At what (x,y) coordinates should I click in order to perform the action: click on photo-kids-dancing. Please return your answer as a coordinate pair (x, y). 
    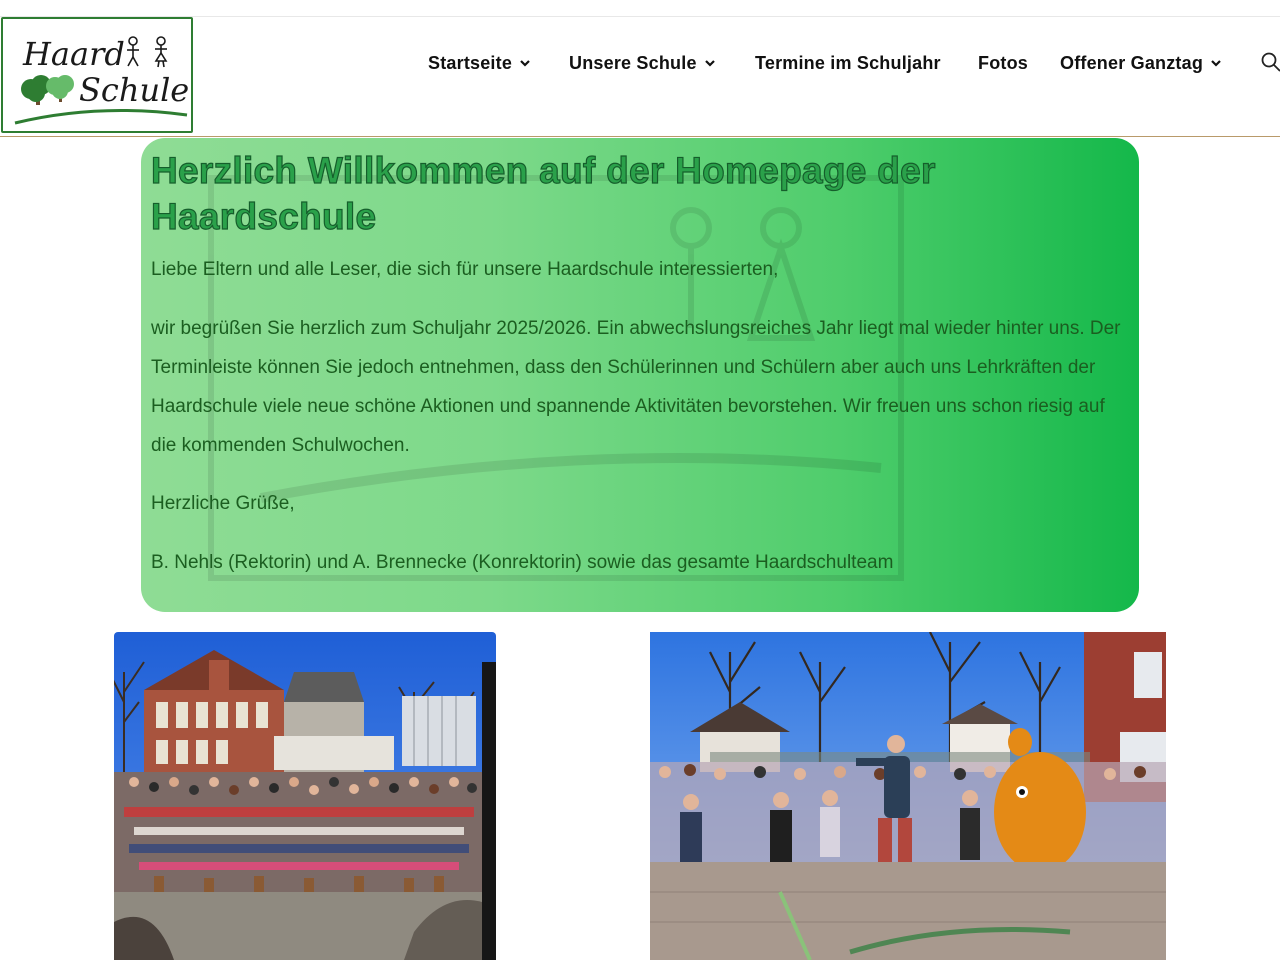
    Looking at the image, I should click on (908, 796).